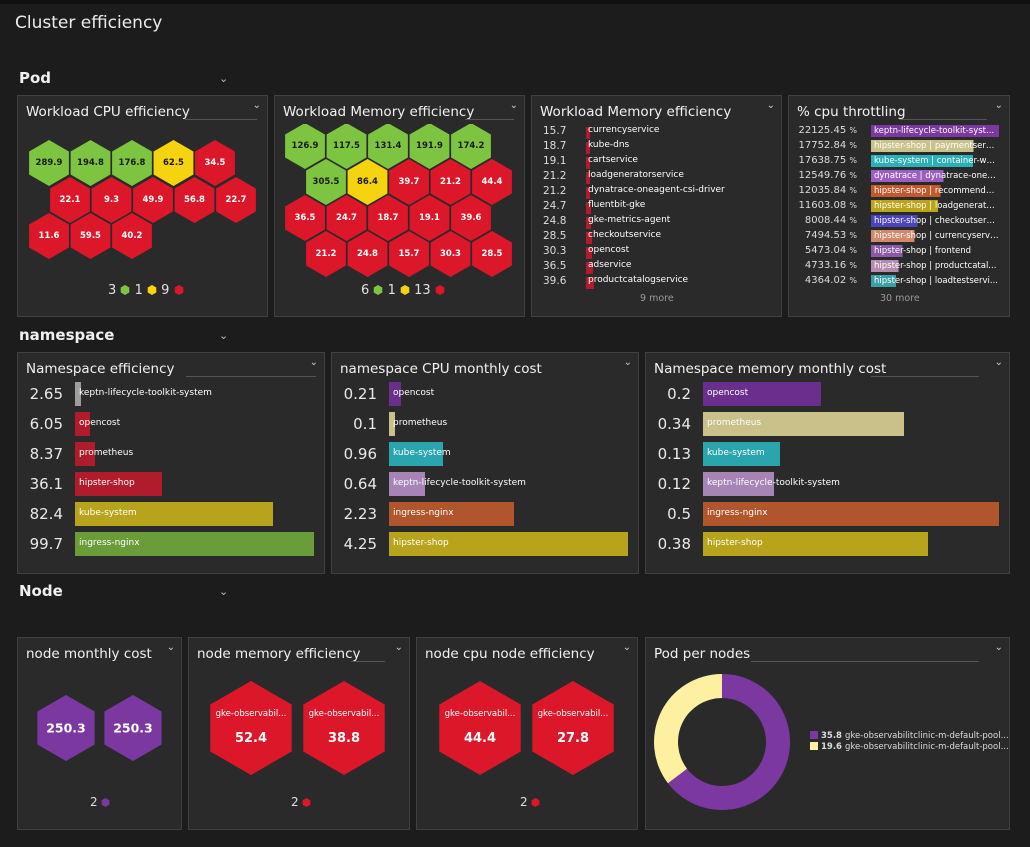  What do you see at coordinates (655, 222) in the screenshot?
I see `list-item: 24.8 gke-metrics-agent` at bounding box center [655, 222].